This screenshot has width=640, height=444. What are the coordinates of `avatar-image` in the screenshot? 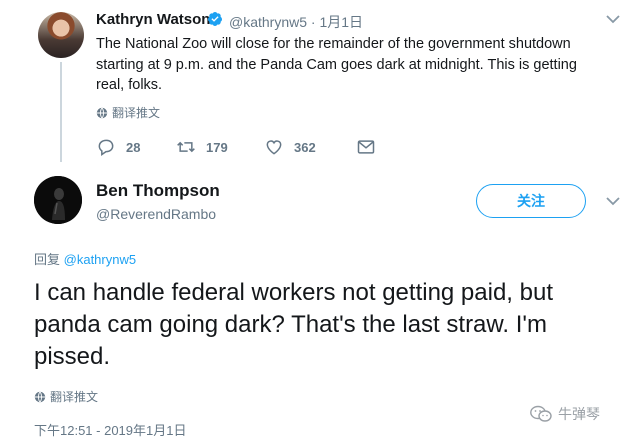 It's located at (58, 200).